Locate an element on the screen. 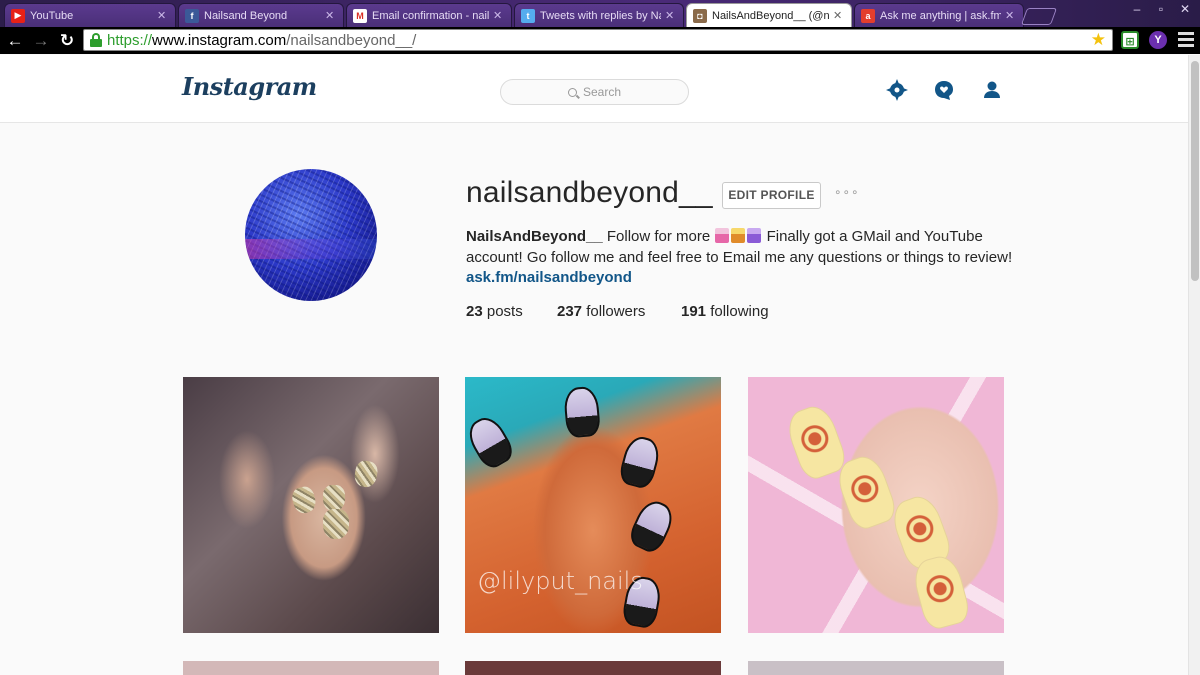  posts-stat: 23 posts is located at coordinates (494, 311).